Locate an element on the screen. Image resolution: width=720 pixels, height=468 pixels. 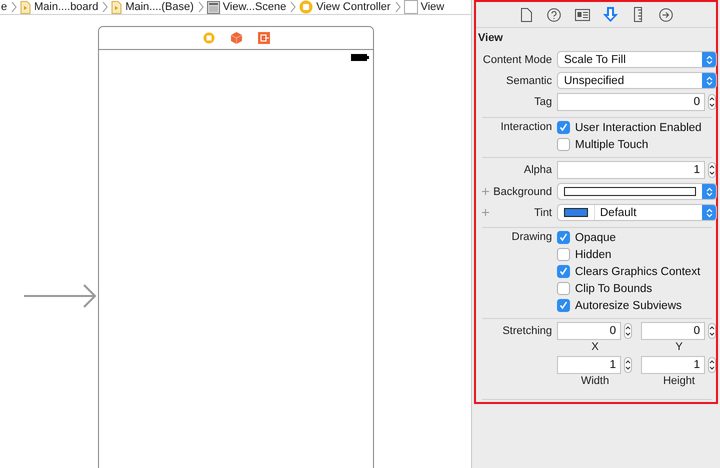
field-label: Drawing is located at coordinates (532, 237).